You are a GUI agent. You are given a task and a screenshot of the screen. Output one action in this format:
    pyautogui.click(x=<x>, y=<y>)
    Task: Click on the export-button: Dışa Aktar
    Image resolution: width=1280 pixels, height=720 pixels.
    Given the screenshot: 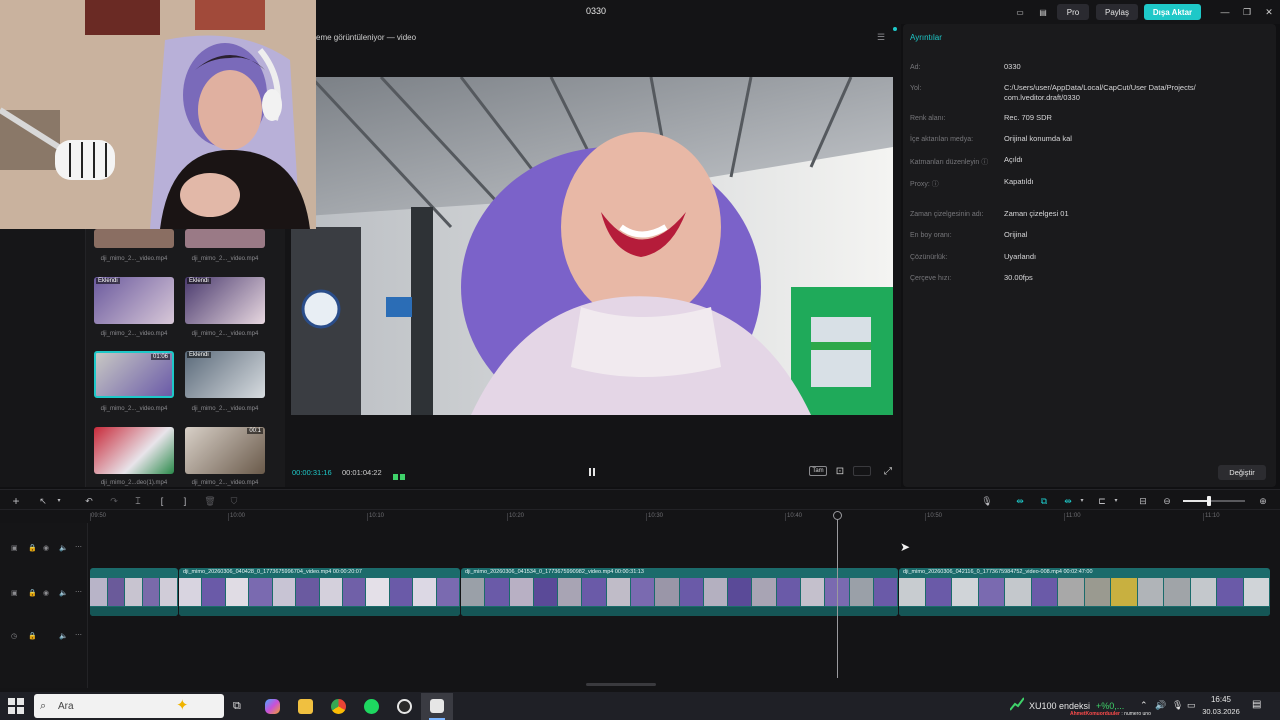 What is the action you would take?
    pyautogui.click(x=1172, y=12)
    